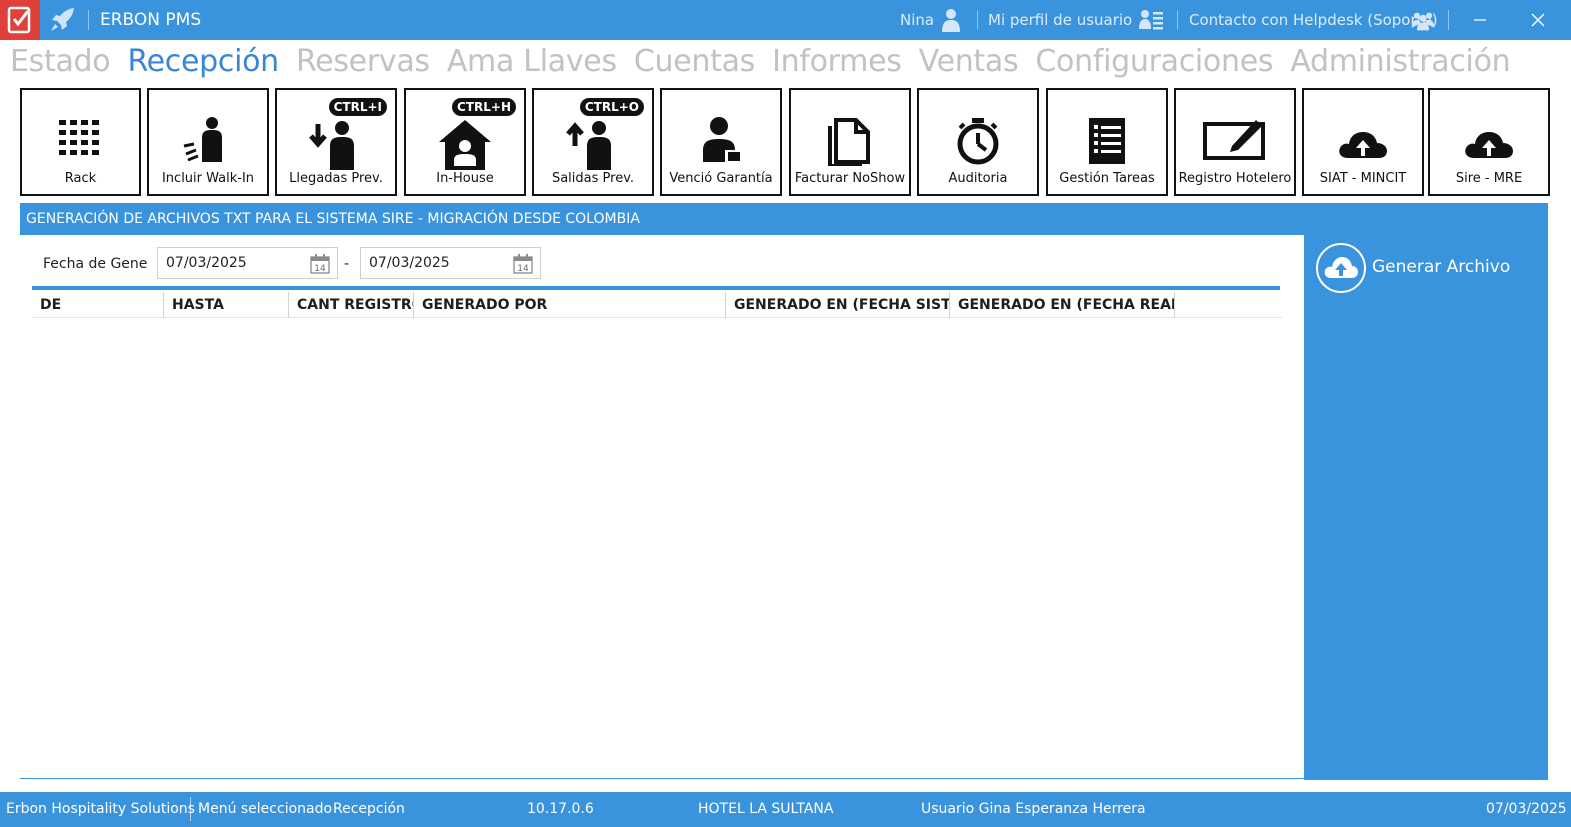  What do you see at coordinates (1489, 178) in the screenshot?
I see `sire-mre-label: Sire - MRE` at bounding box center [1489, 178].